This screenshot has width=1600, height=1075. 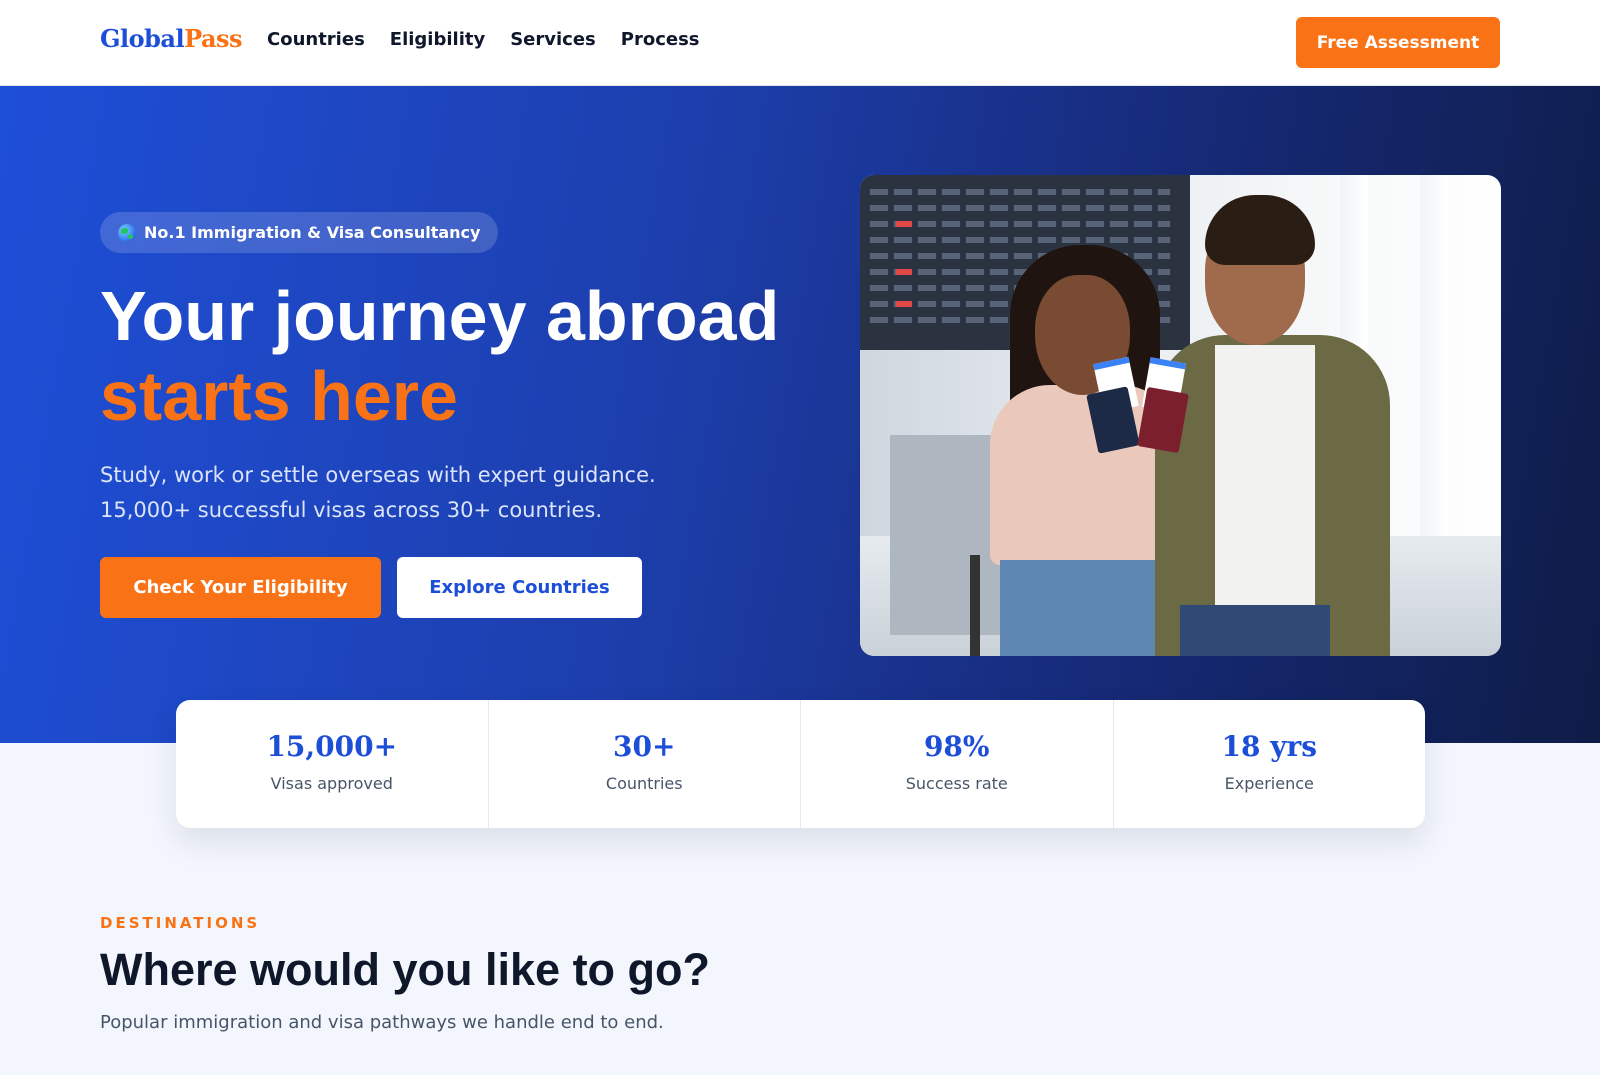 I want to click on stat-label: Visas approved, so click(x=331, y=783).